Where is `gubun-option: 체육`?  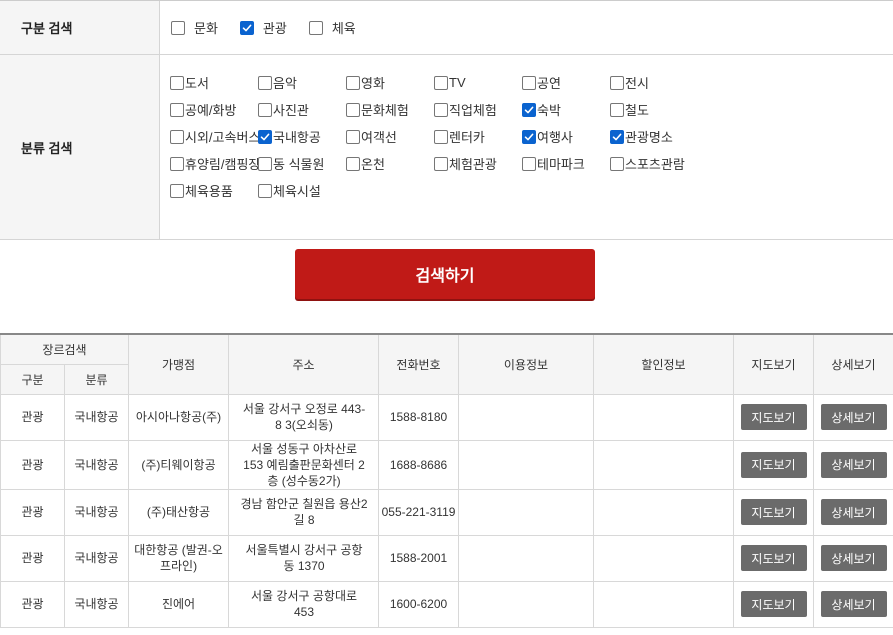
gubun-option: 체육 is located at coordinates (332, 27).